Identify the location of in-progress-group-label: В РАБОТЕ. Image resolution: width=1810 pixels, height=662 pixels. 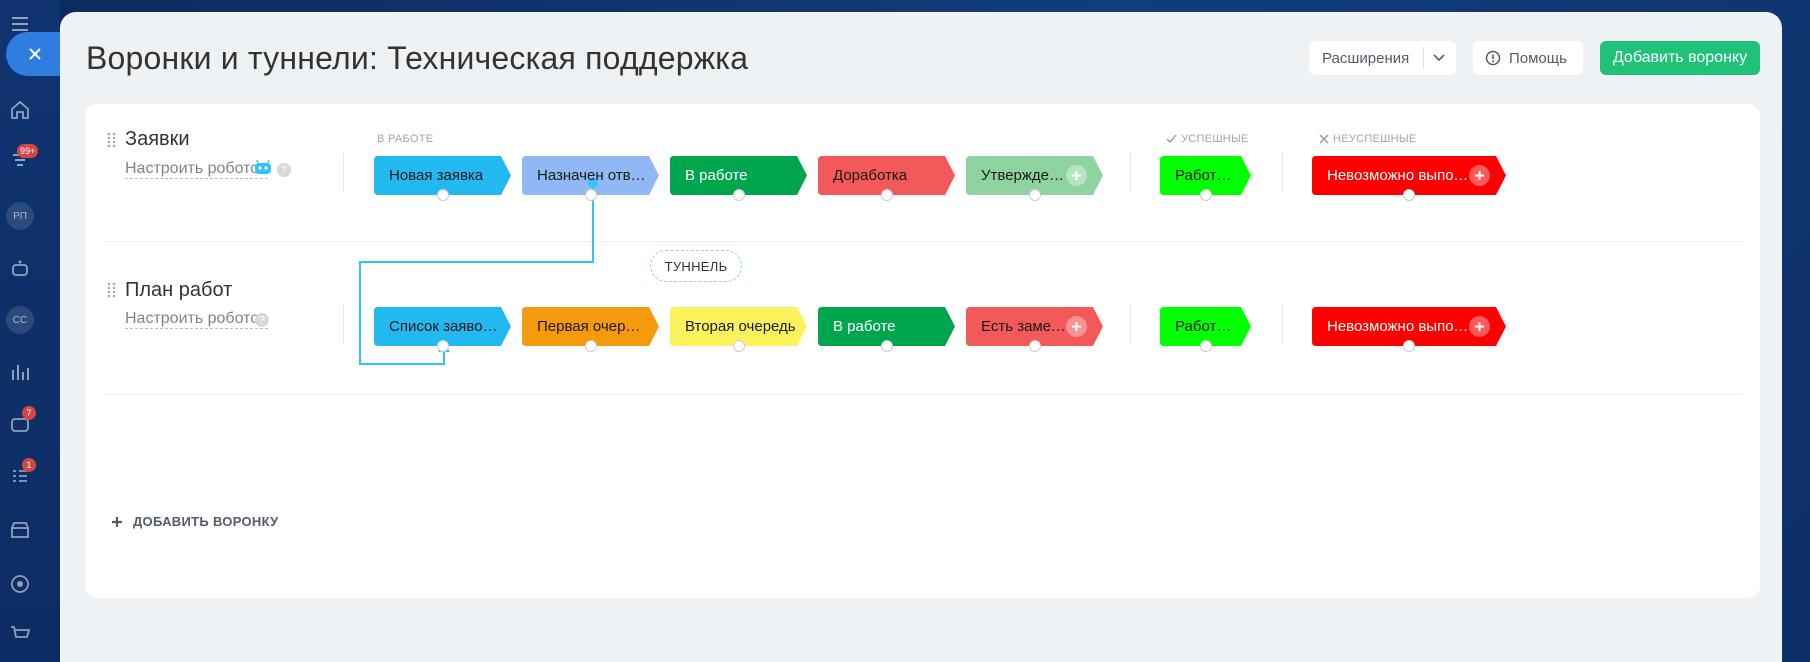
(405, 139).